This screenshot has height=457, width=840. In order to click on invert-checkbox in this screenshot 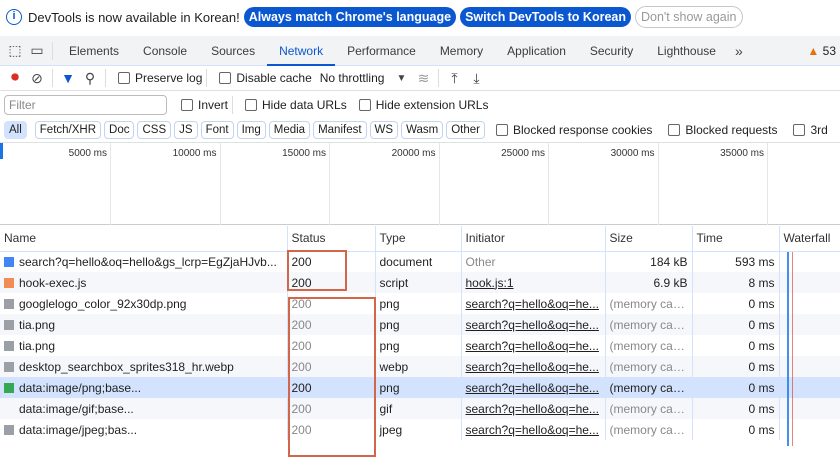, I will do `click(187, 105)`.